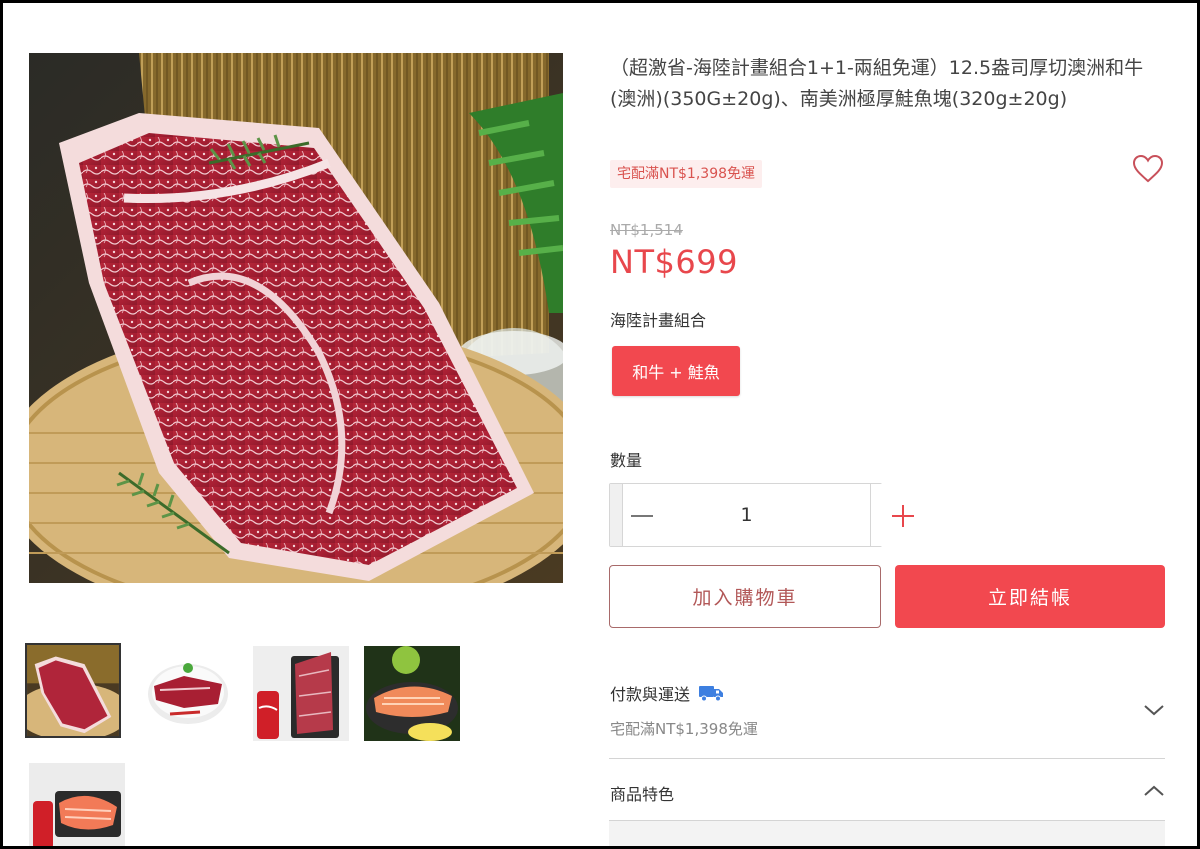 This screenshot has height=849, width=1200. I want to click on payment-shipping-title-row: 付款與運送, so click(667, 693).